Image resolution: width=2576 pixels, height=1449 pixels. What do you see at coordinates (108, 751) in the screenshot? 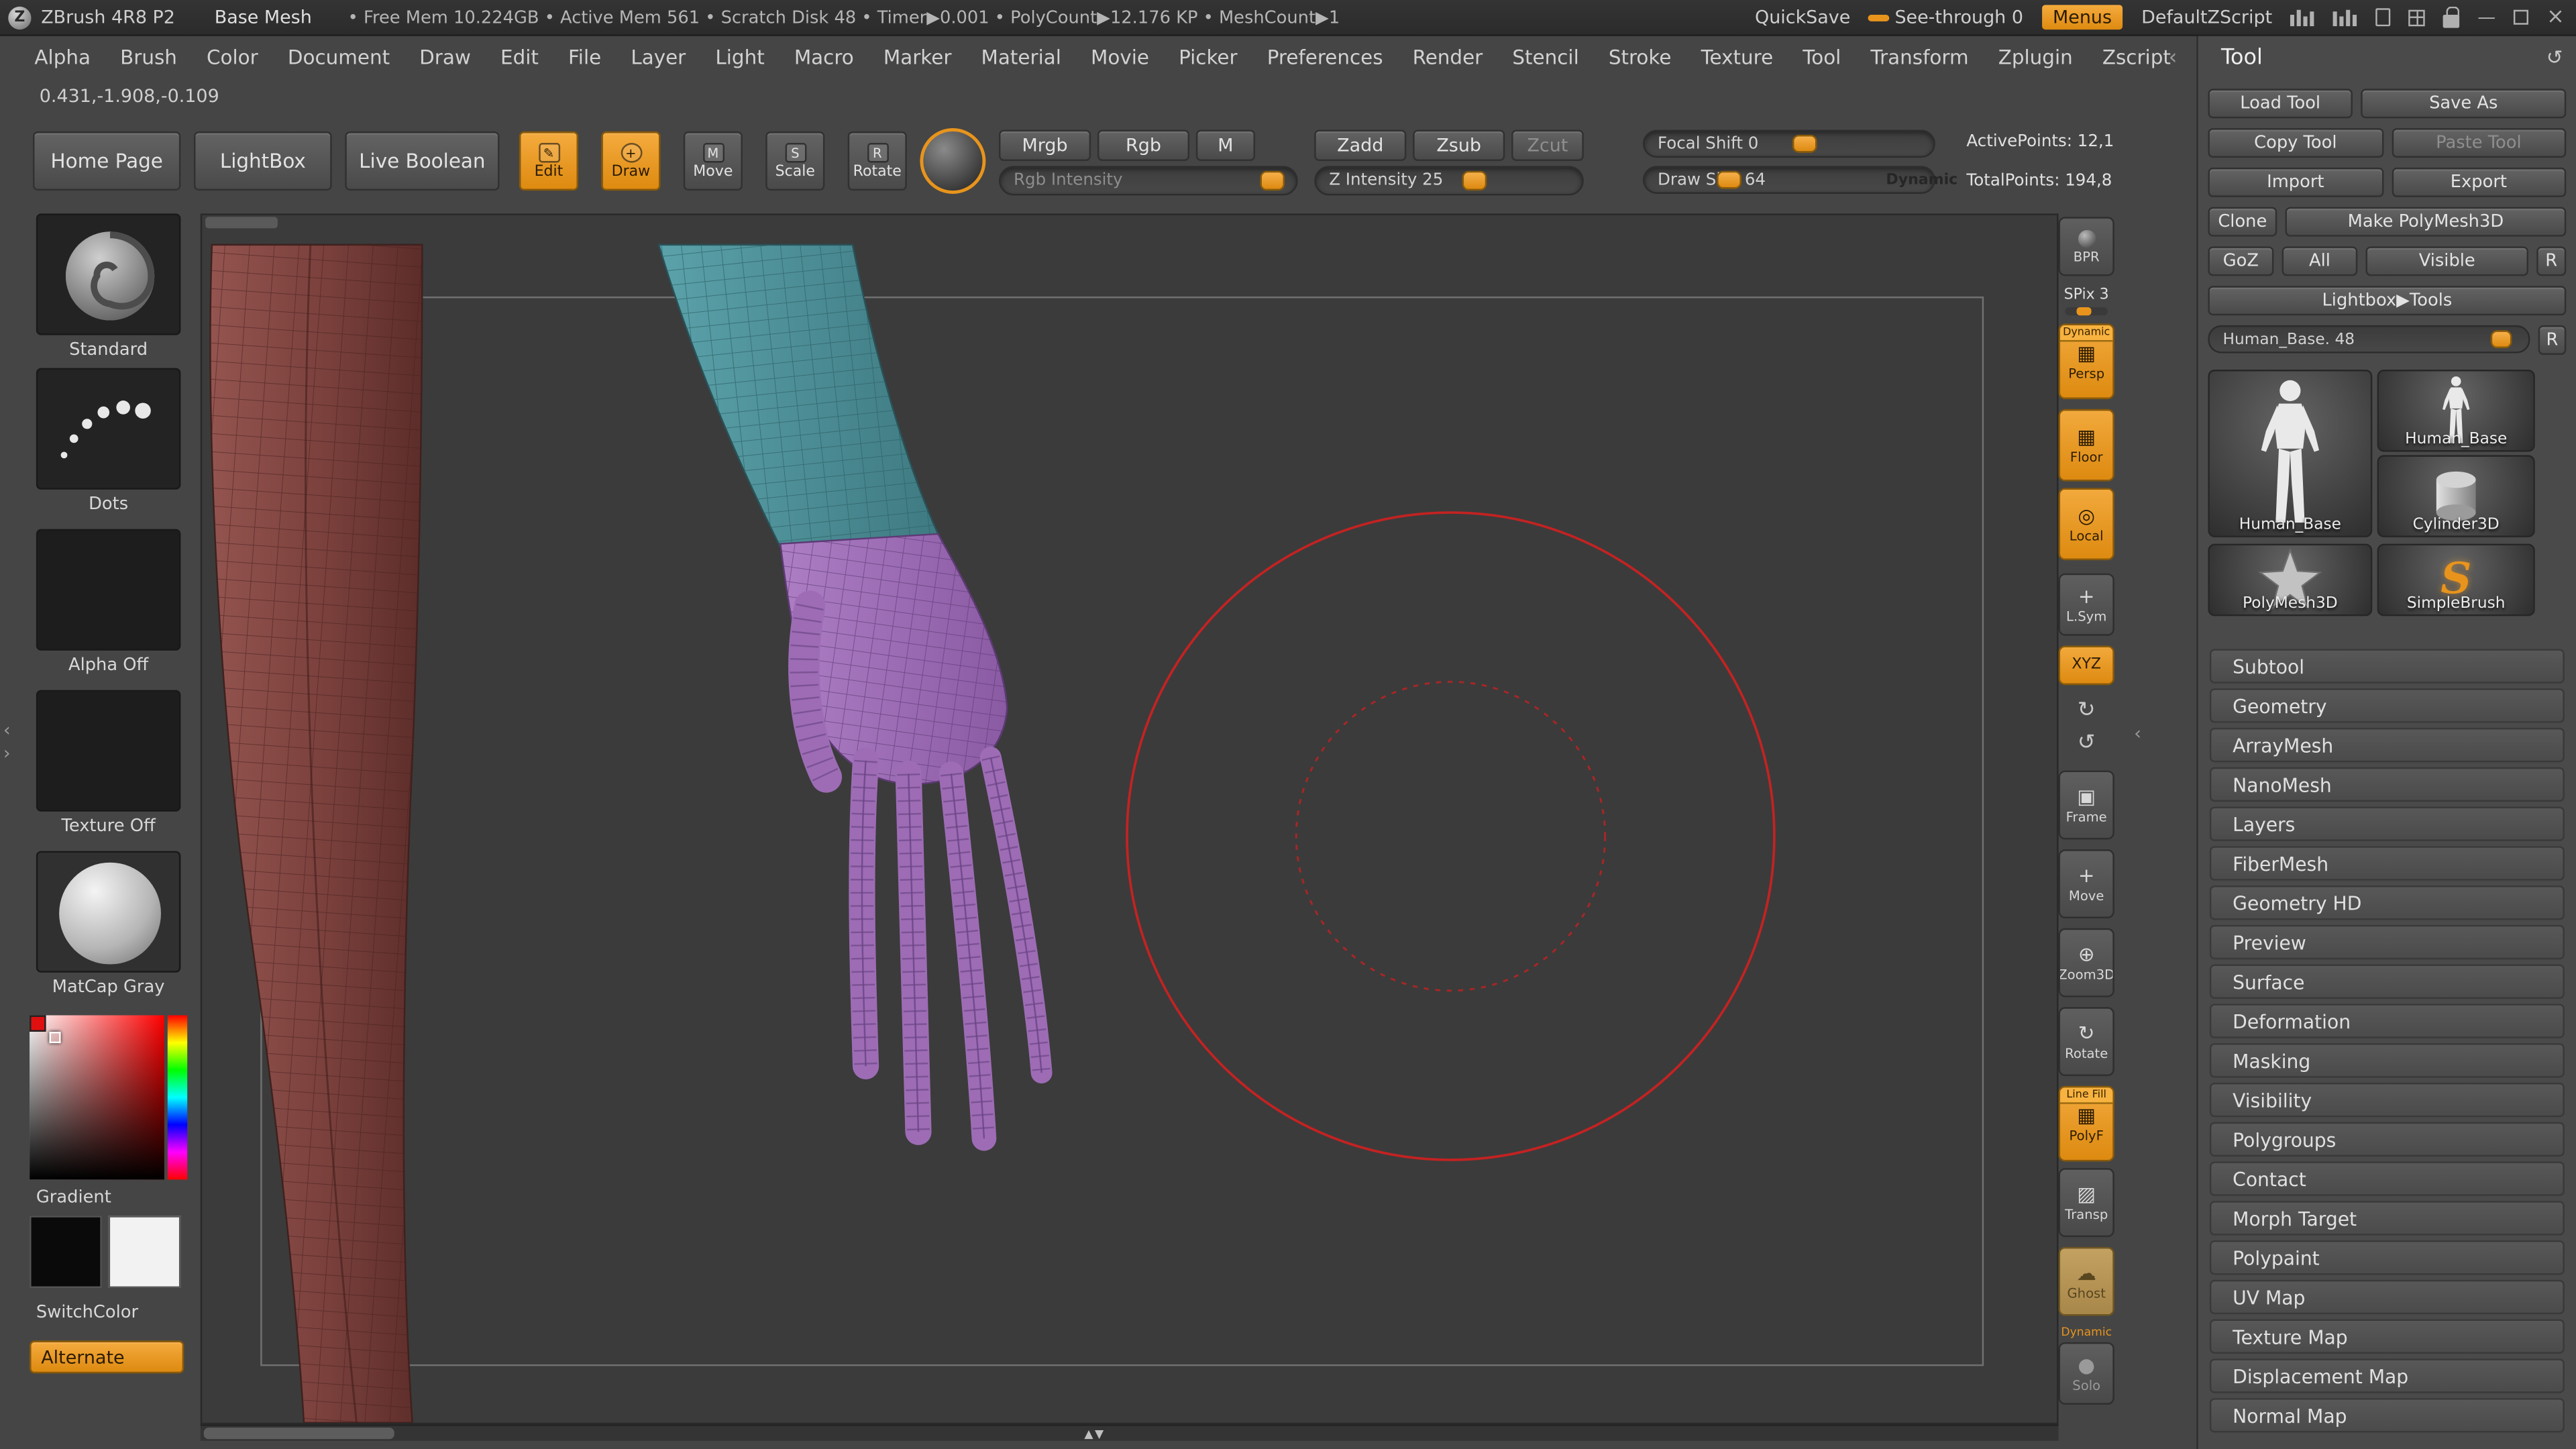
I see `texture-thumbnail` at bounding box center [108, 751].